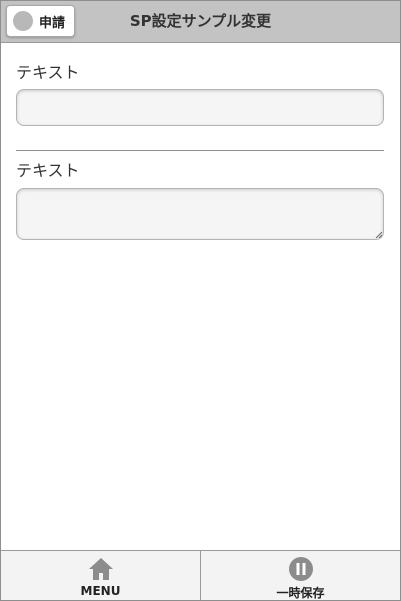 This screenshot has width=401, height=601. I want to click on footer-bar: MENU 一時保存, so click(200, 575).